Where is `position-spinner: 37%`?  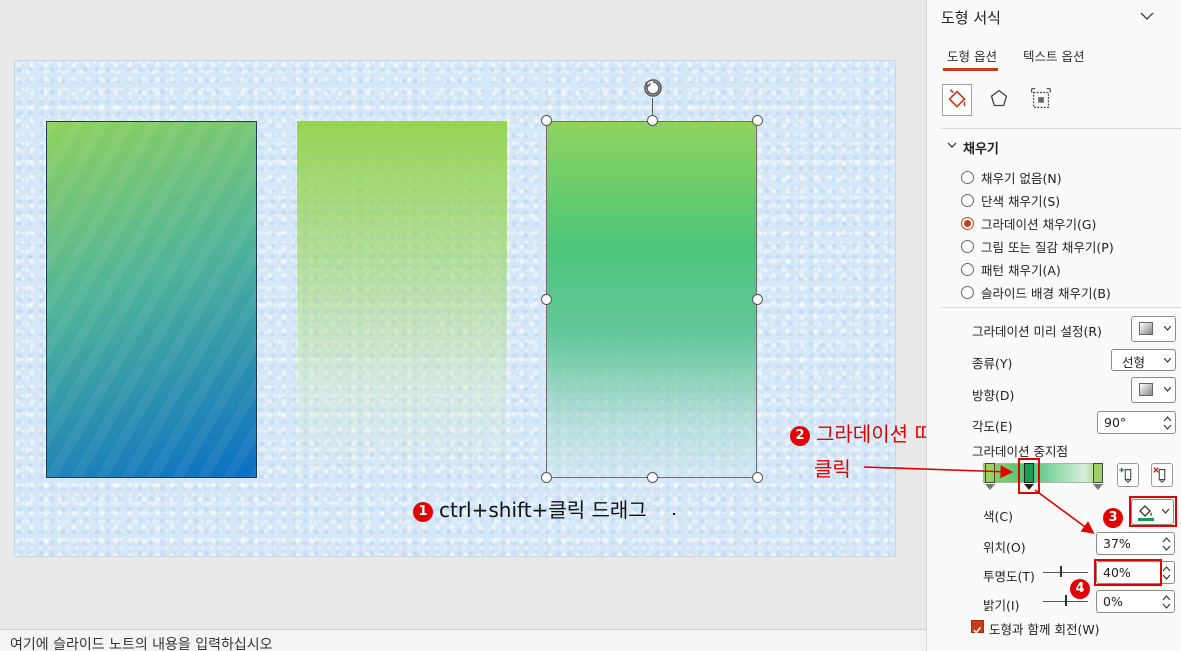
position-spinner: 37% is located at coordinates (1135, 543).